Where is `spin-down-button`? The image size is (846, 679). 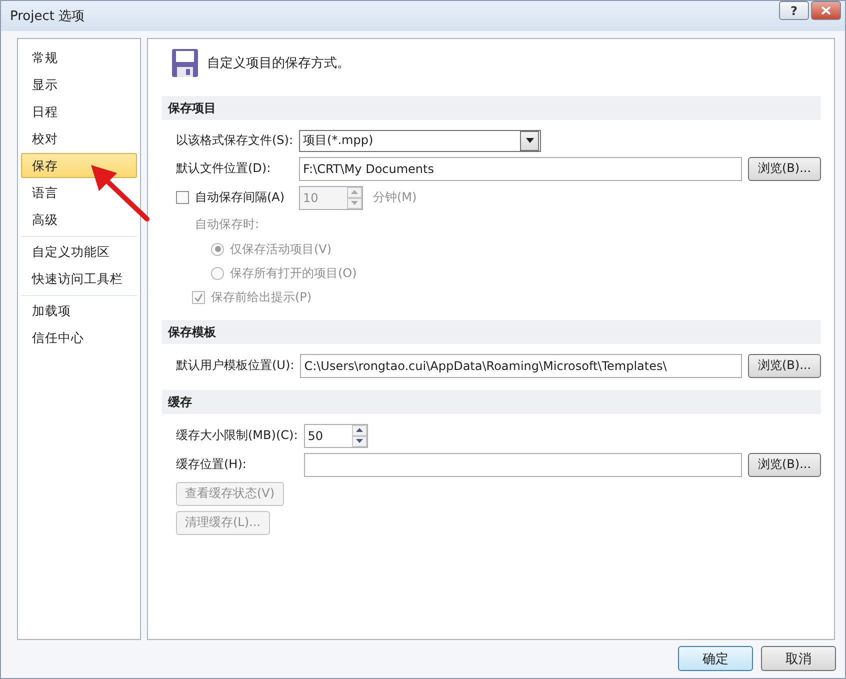
spin-down-button is located at coordinates (359, 441).